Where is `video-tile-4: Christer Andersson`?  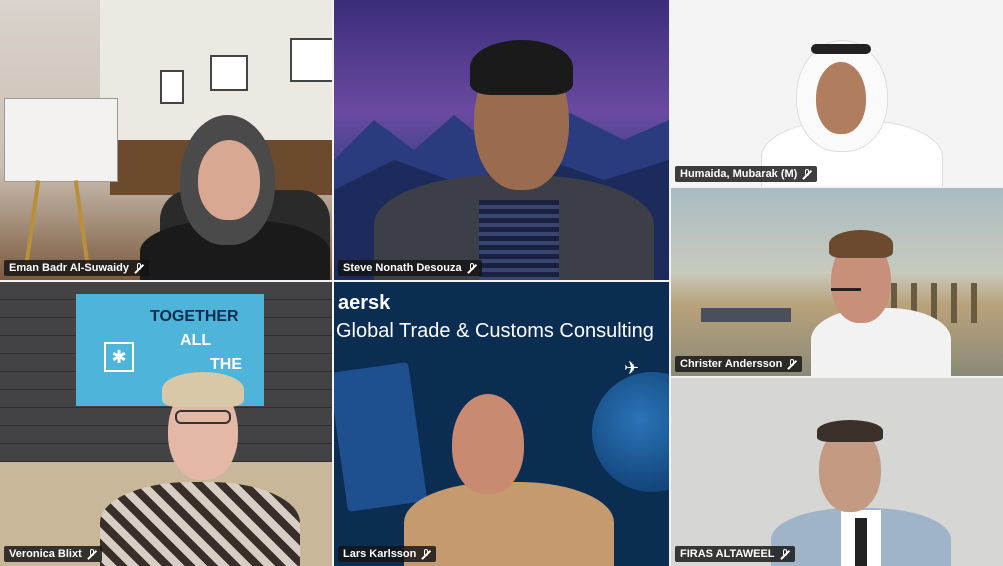
video-tile-4: Christer Andersson is located at coordinates (837, 282).